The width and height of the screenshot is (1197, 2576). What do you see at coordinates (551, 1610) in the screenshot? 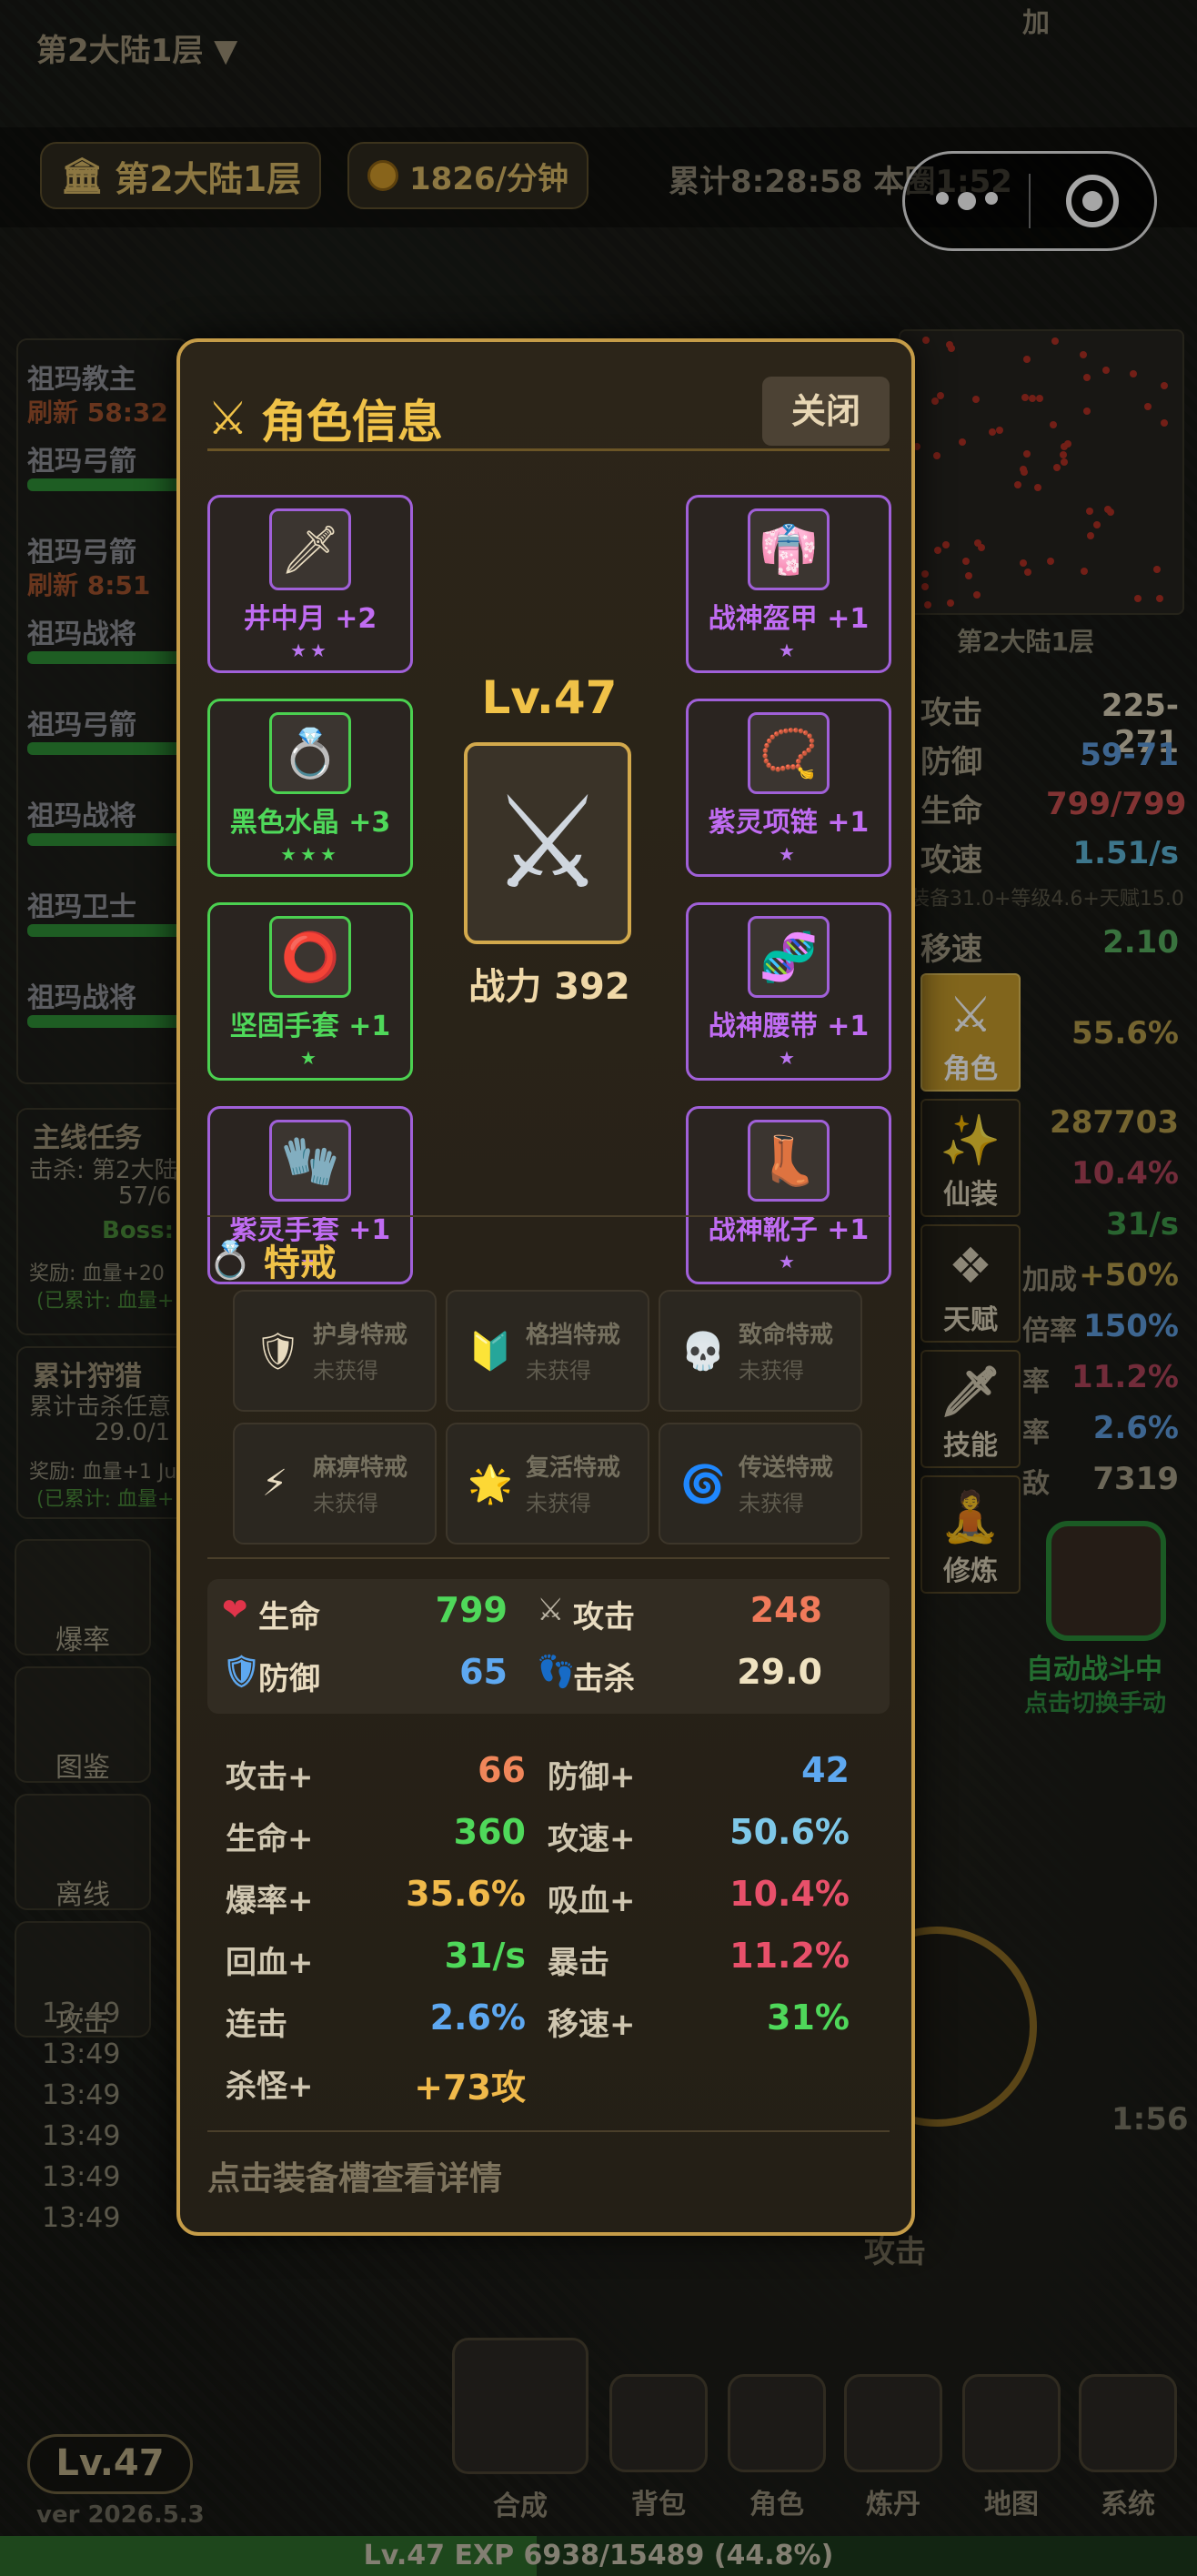
I see `summary-stat-icon: ⚔` at bounding box center [551, 1610].